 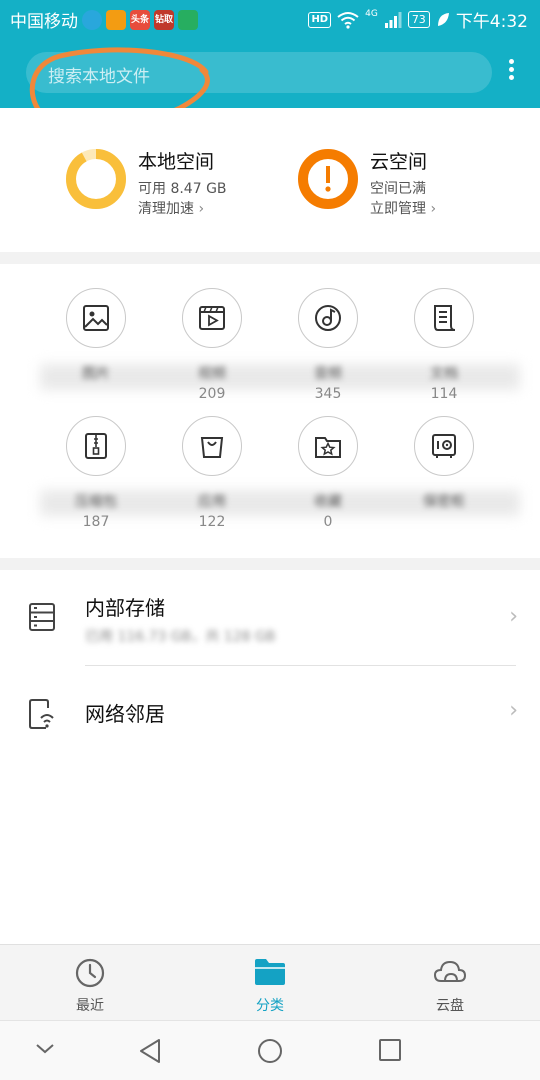 I want to click on local-space-available: 可用 8.47 GB, so click(x=182, y=189).